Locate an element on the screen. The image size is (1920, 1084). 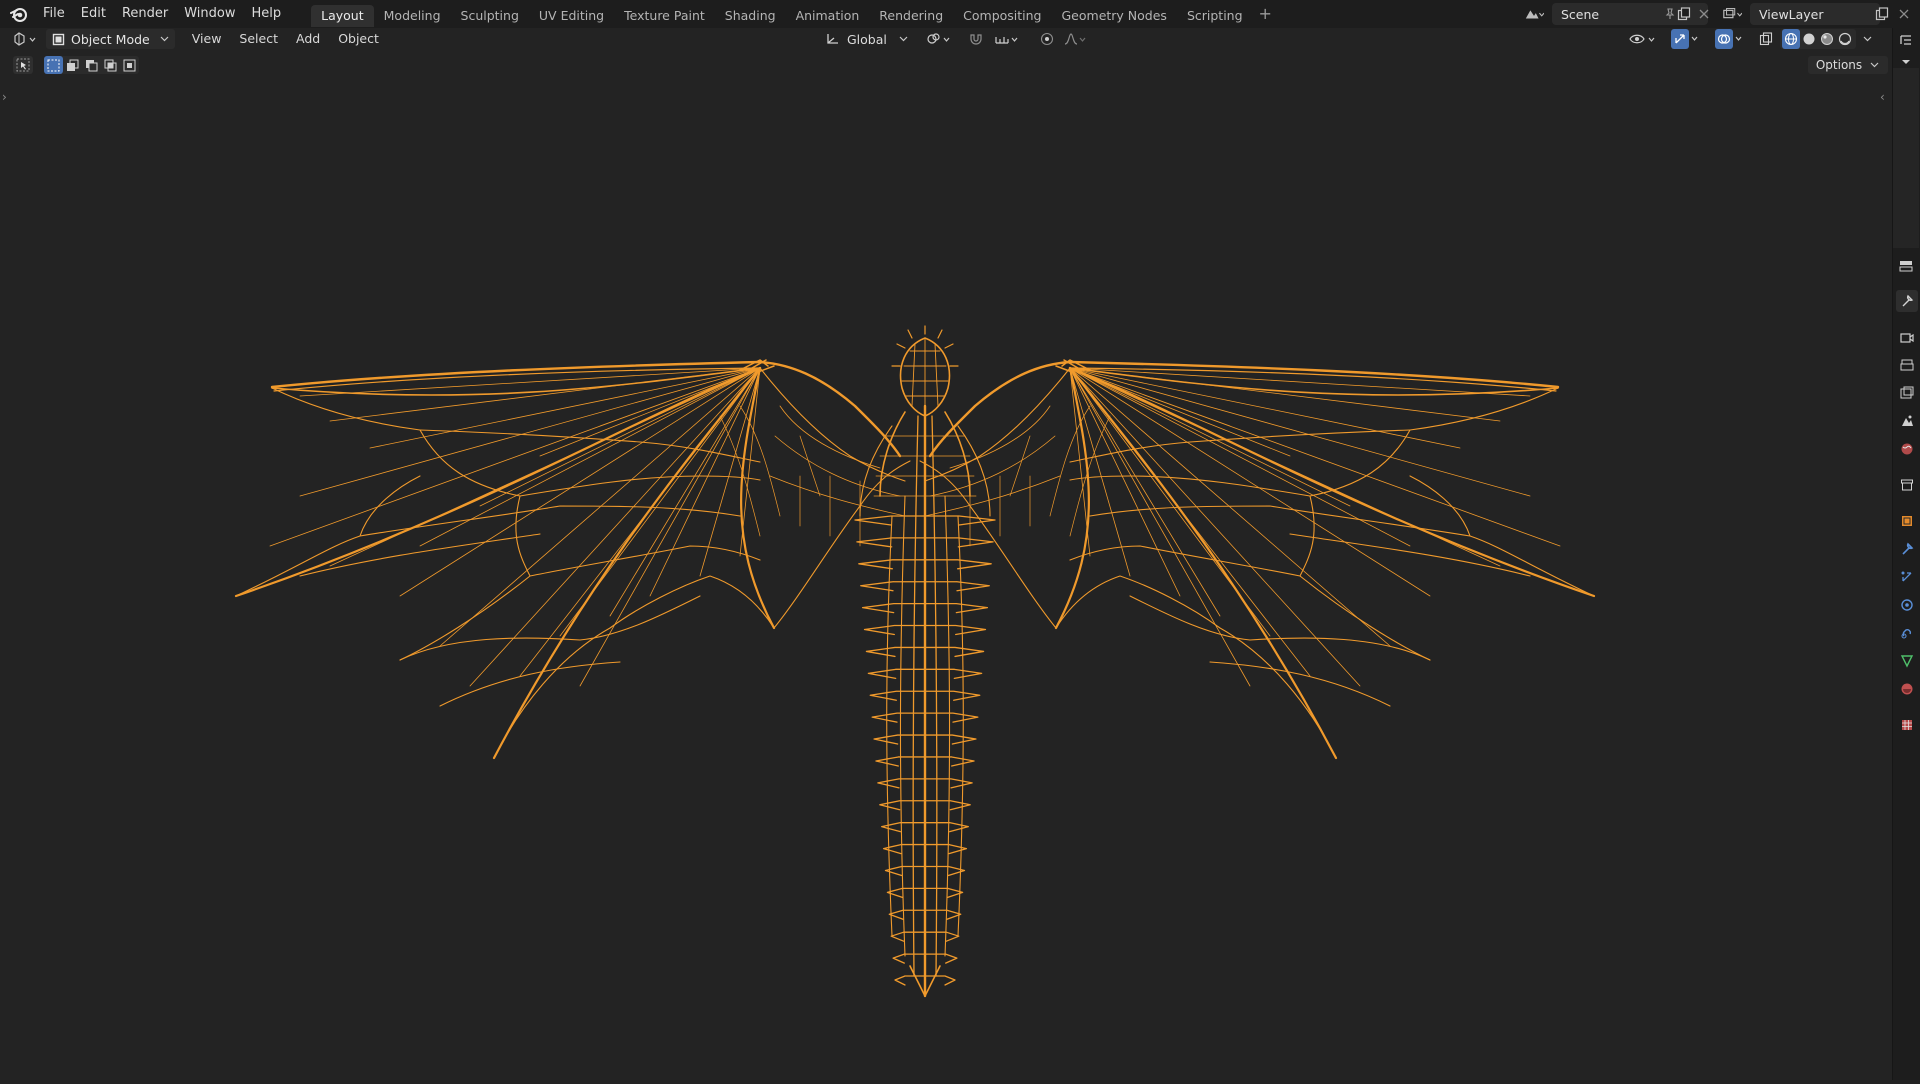
tab-uv-editing: UV Editing is located at coordinates (571, 16).